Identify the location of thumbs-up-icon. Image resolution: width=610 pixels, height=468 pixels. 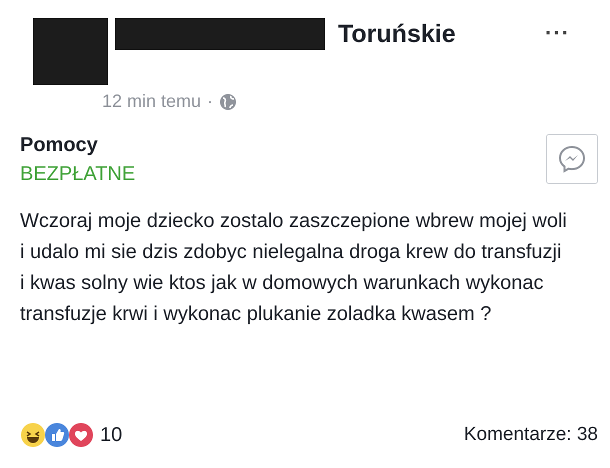
(57, 435).